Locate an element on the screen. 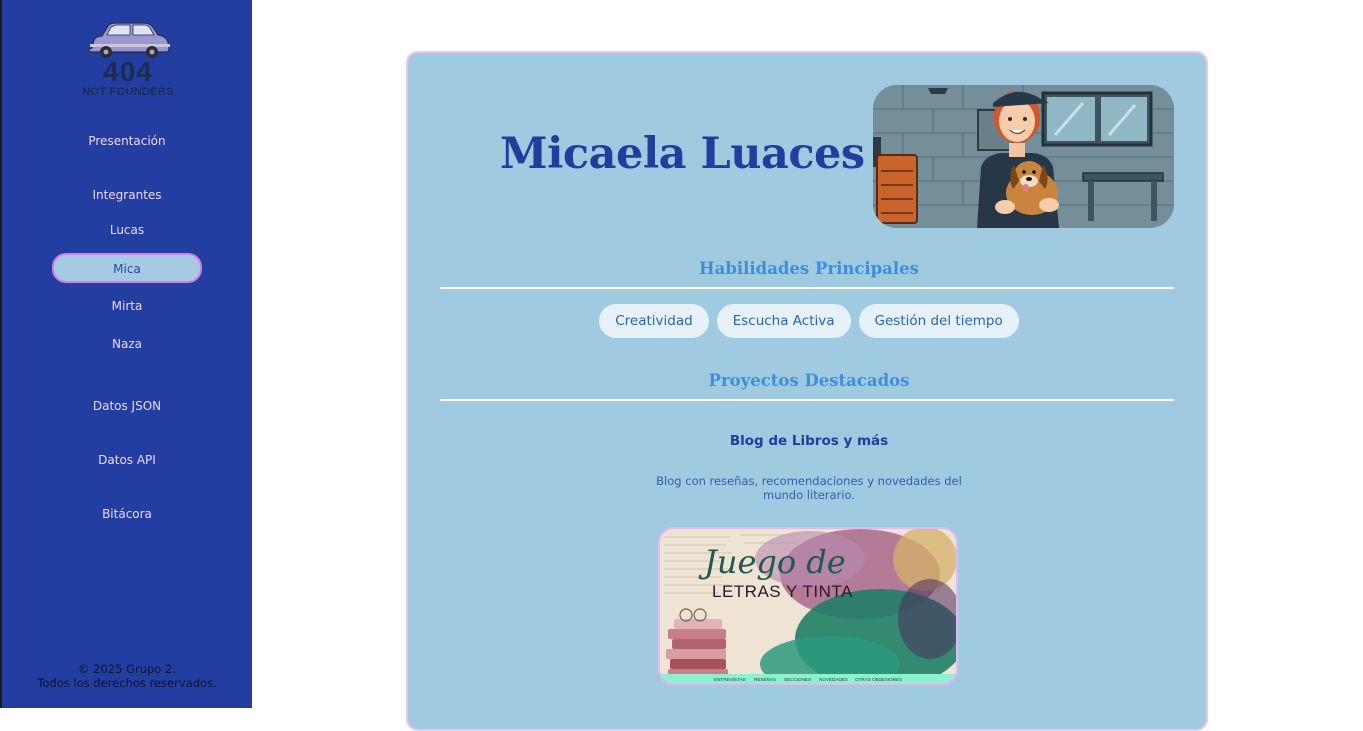 The width and height of the screenshot is (1363, 731). image-menu-novedades: NOVEDADES is located at coordinates (833, 679).